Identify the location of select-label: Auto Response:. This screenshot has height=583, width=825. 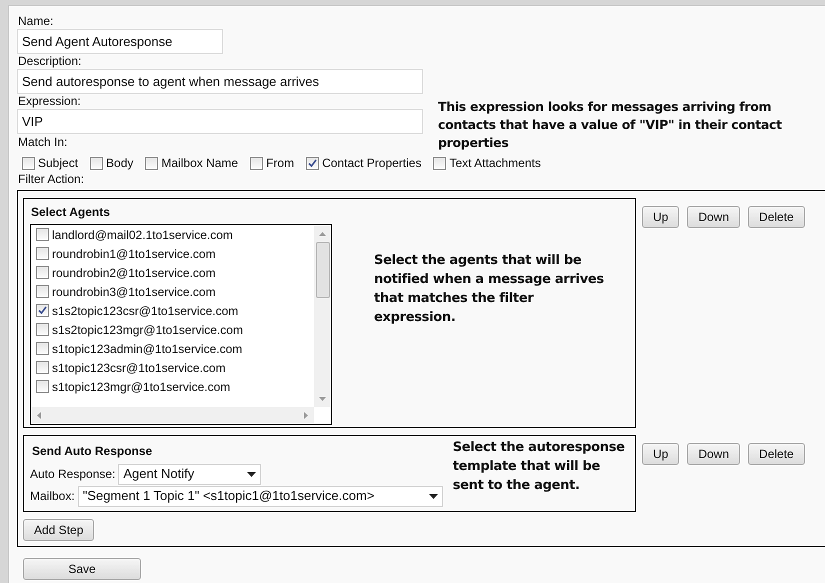
(73, 474).